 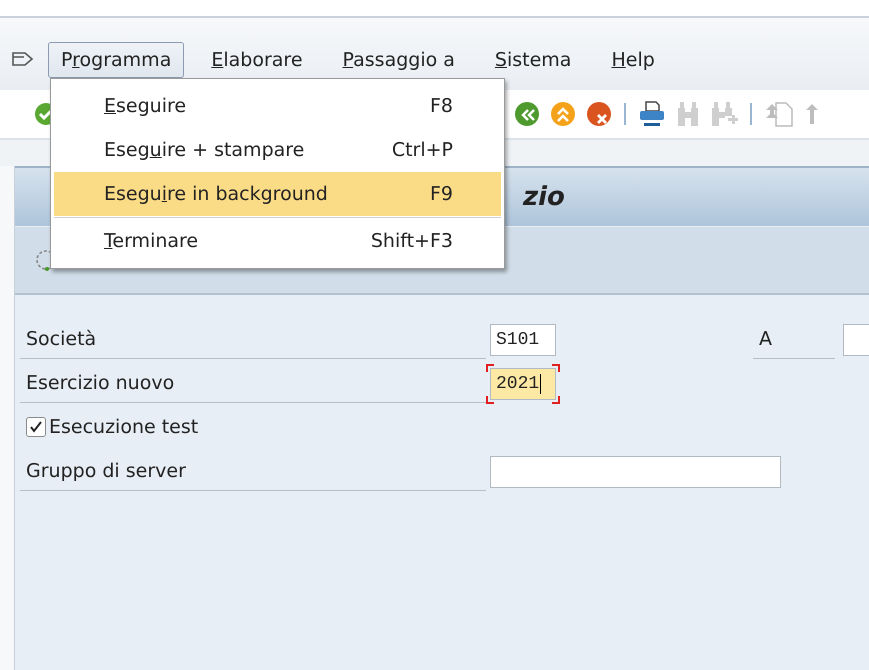 I want to click on input-field, so click(x=635, y=472).